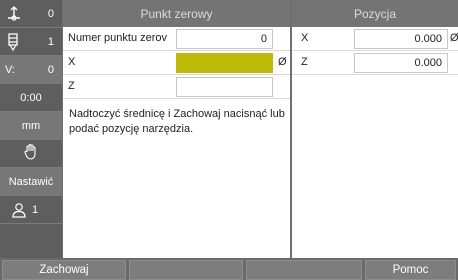 The width and height of the screenshot is (458, 280). What do you see at coordinates (72, 62) in the screenshot?
I see `x-label: X` at bounding box center [72, 62].